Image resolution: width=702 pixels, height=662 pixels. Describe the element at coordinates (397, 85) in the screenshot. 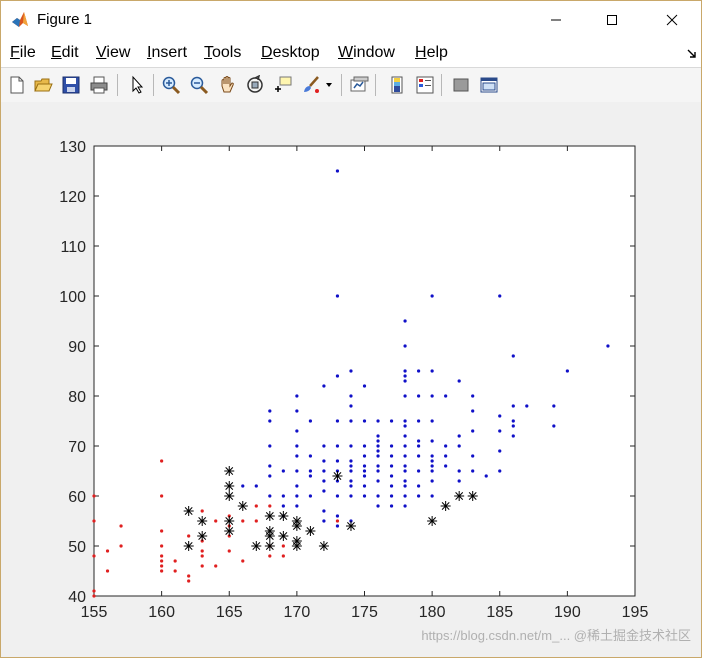

I see `insert-colorbar-button` at that location.